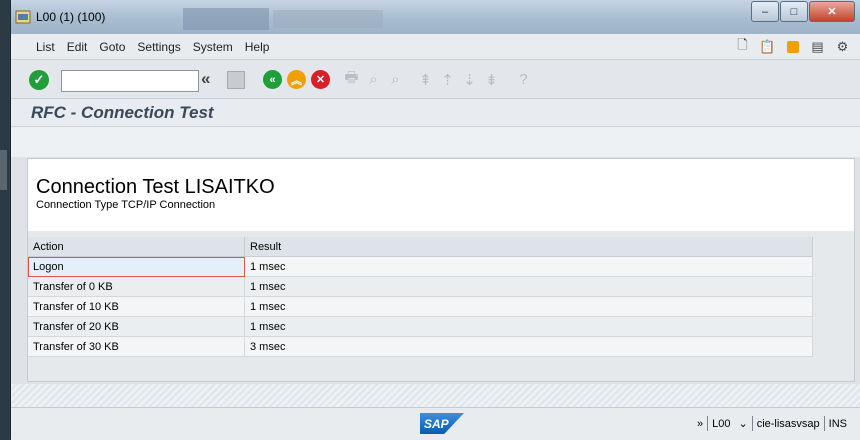 The image size is (860, 440). Describe the element at coordinates (435, 17) in the screenshot. I see `title-bar: L00 (1) (100) ‒ □ ✕` at that location.